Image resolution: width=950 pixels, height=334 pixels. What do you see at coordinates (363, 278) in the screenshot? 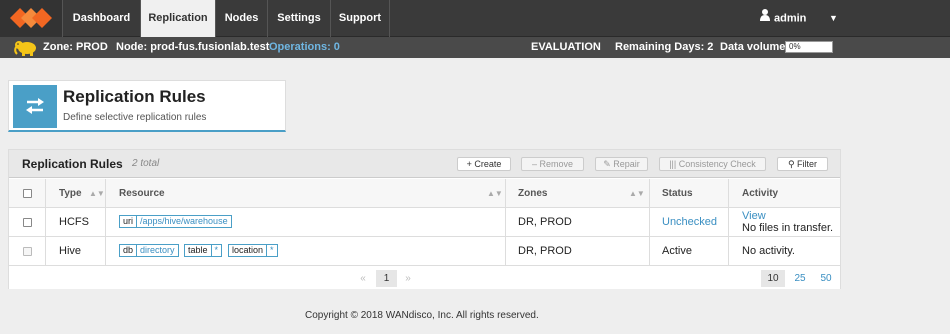
I see `first-page-button: «` at bounding box center [363, 278].